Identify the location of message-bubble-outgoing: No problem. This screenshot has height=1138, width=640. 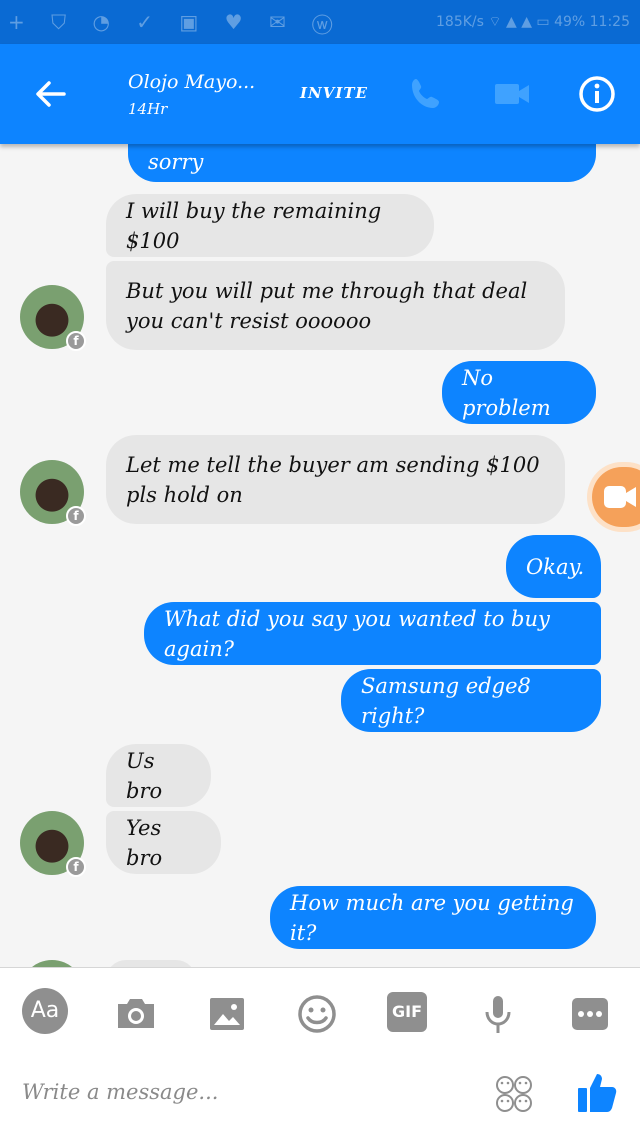
(519, 392).